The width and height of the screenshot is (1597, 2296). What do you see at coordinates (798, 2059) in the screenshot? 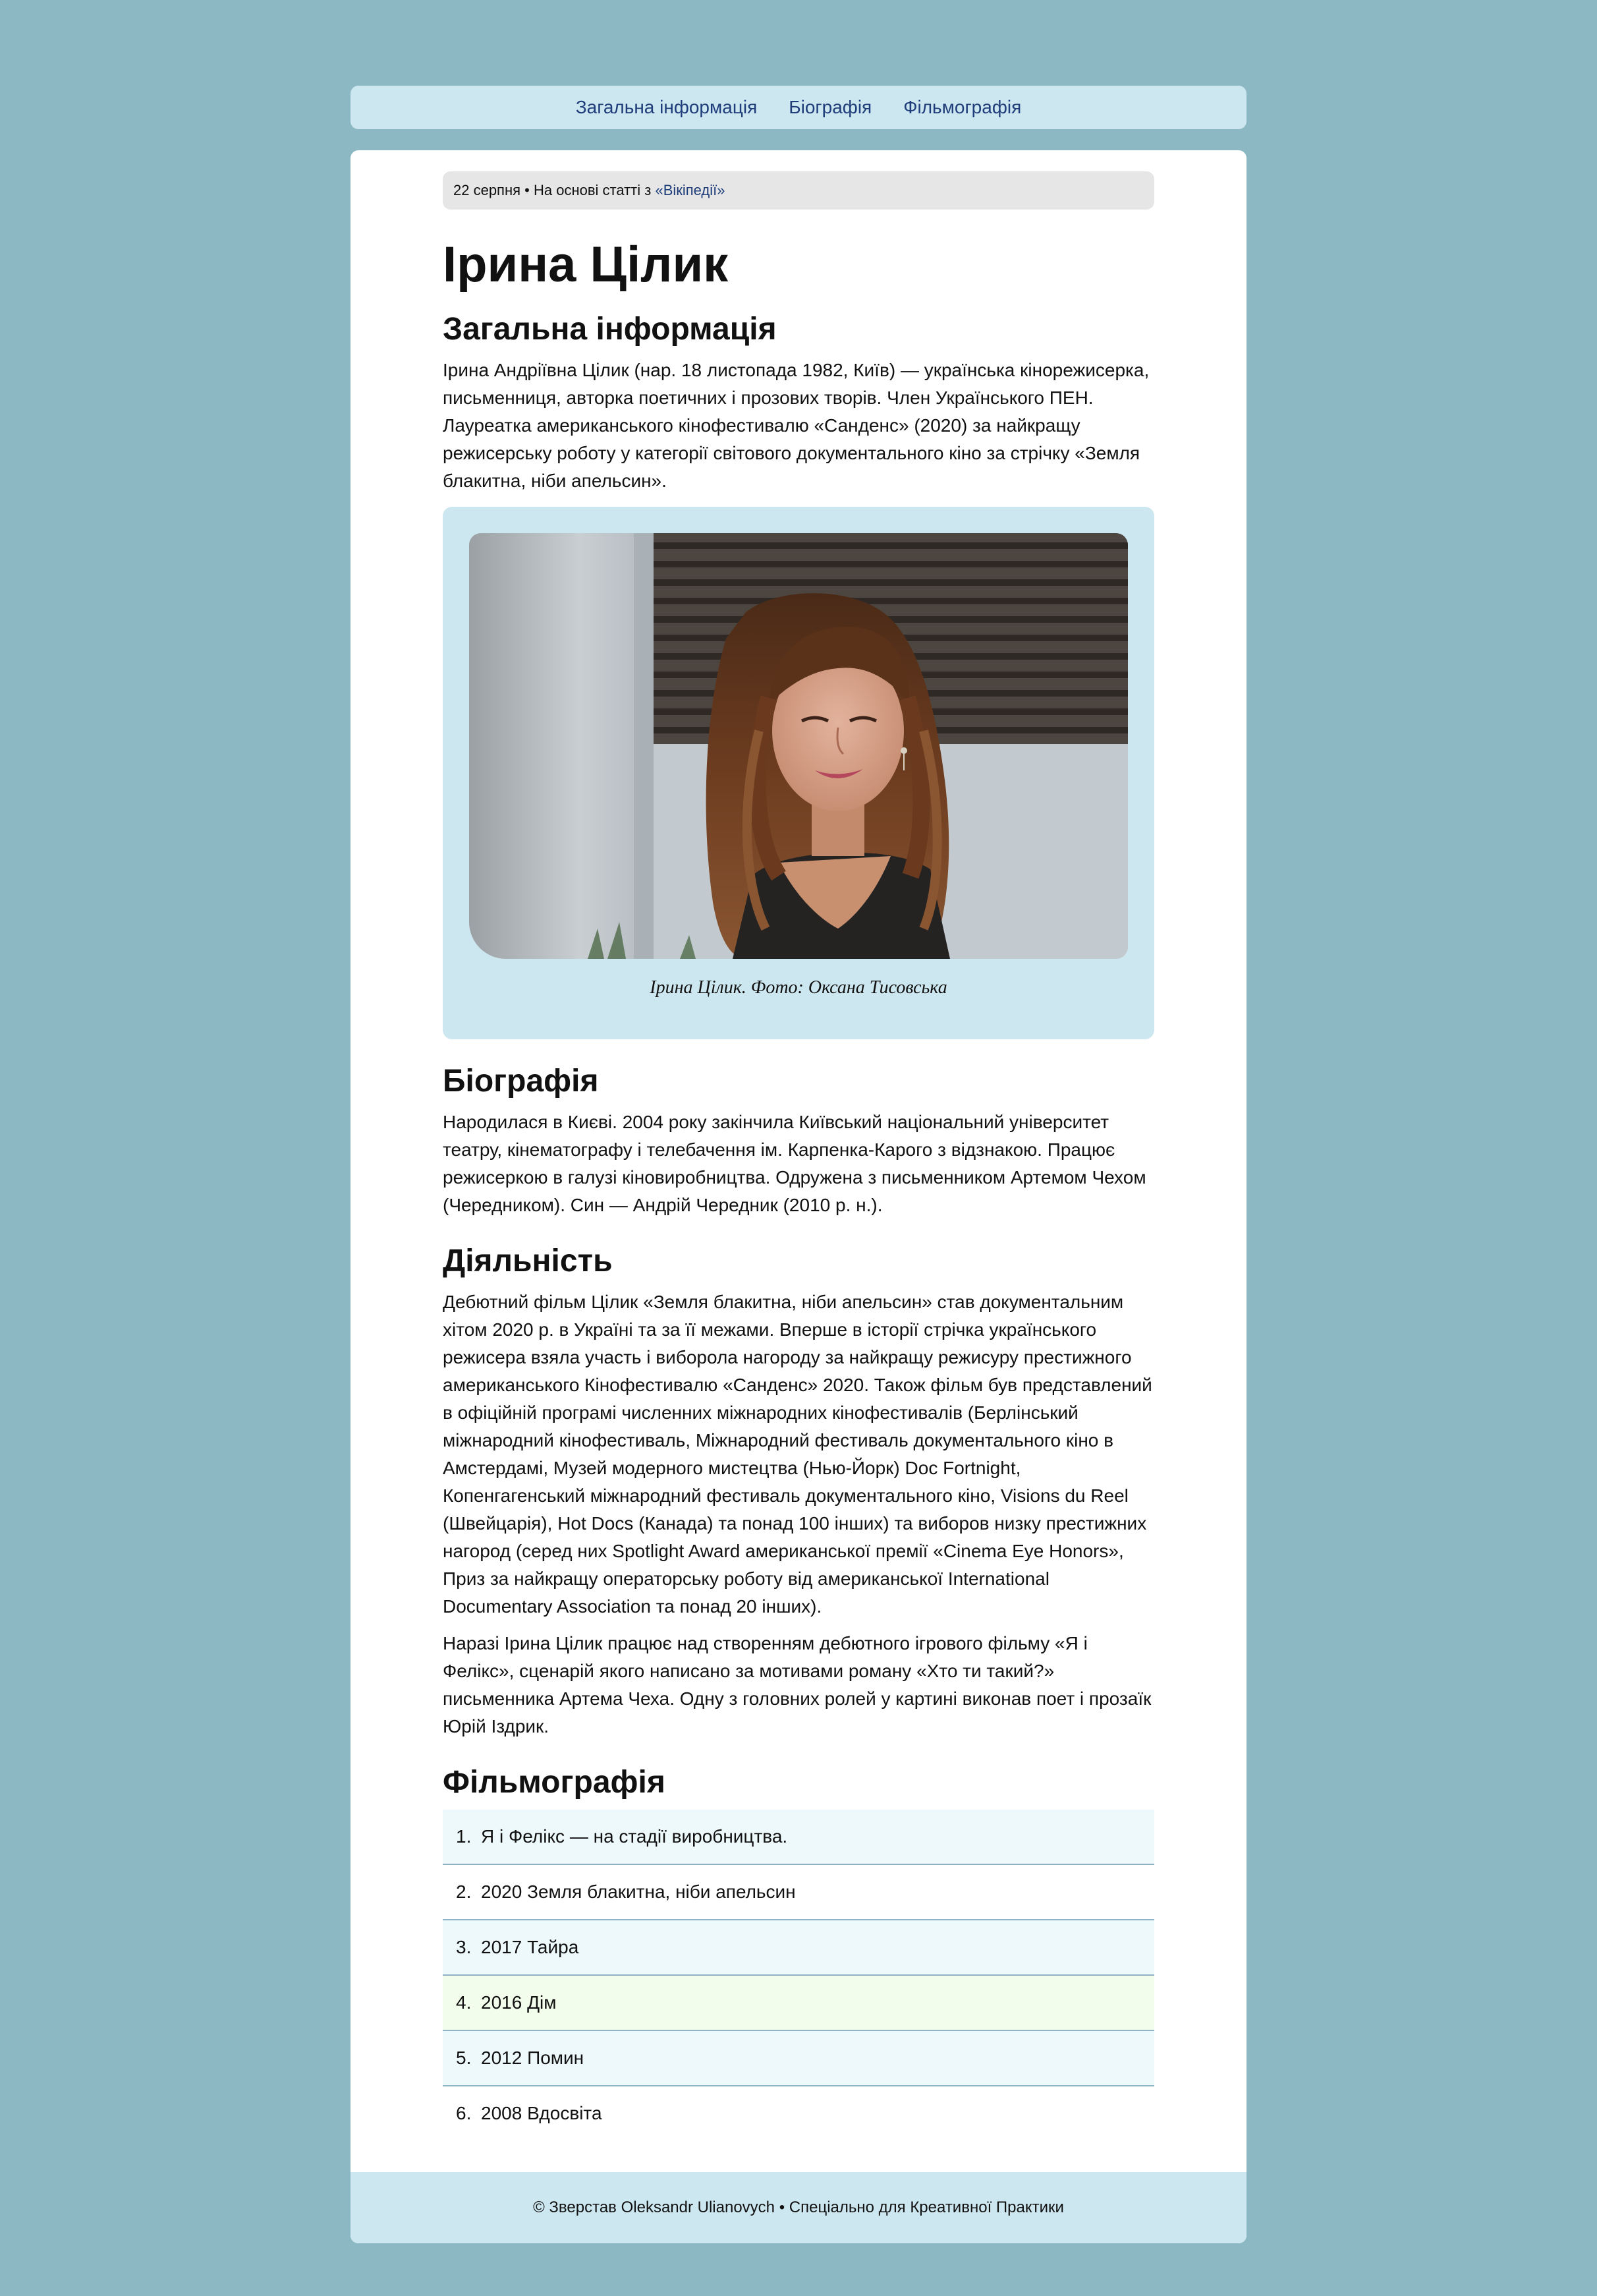
I see `list-item: 5. 2012 Помин` at bounding box center [798, 2059].